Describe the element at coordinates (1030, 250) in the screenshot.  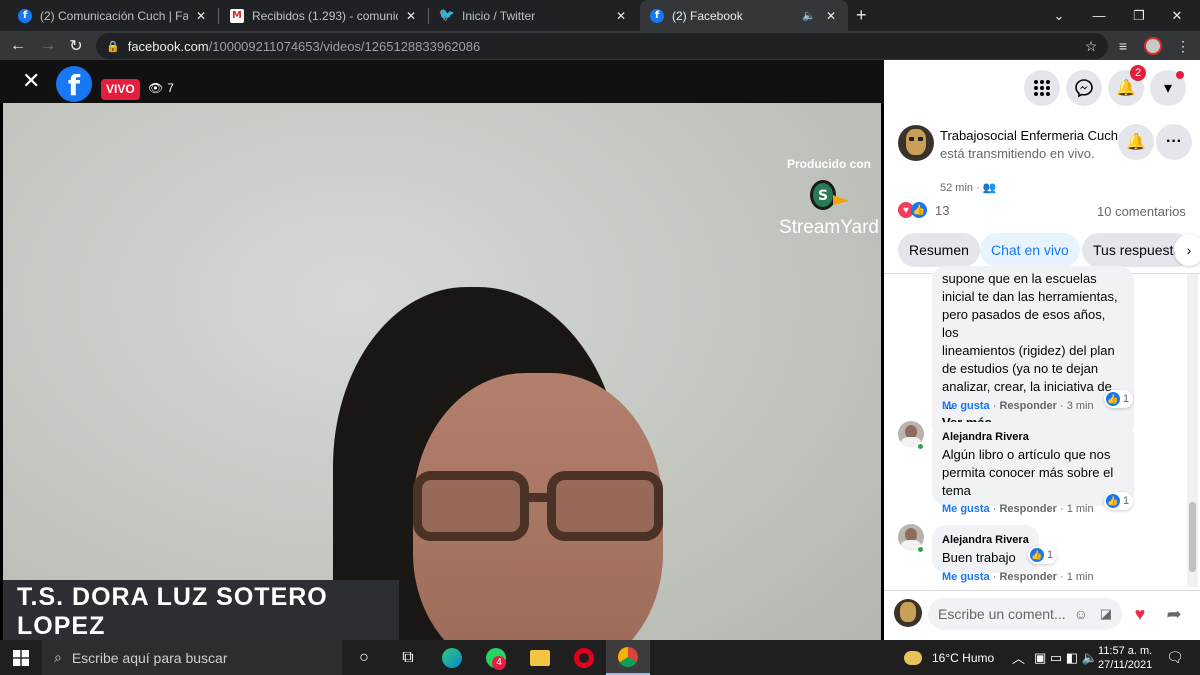
I see `tab-live-chat: Chat en vivo` at that location.